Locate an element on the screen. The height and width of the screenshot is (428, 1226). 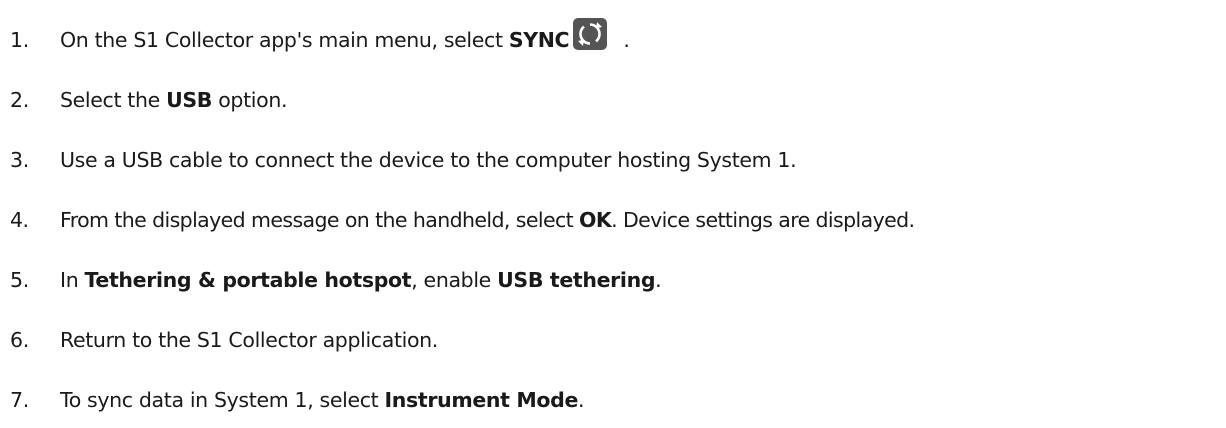
step-number: 3. is located at coordinates (19, 160).